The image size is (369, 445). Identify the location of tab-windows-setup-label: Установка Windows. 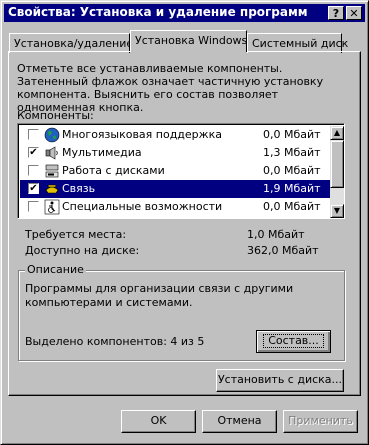
(191, 40).